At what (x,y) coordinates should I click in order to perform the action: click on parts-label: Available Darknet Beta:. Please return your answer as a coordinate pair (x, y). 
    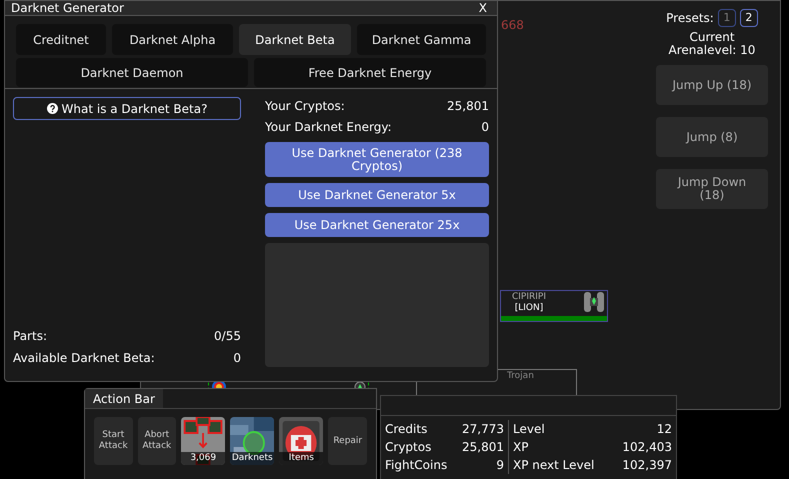
    Looking at the image, I should click on (84, 358).